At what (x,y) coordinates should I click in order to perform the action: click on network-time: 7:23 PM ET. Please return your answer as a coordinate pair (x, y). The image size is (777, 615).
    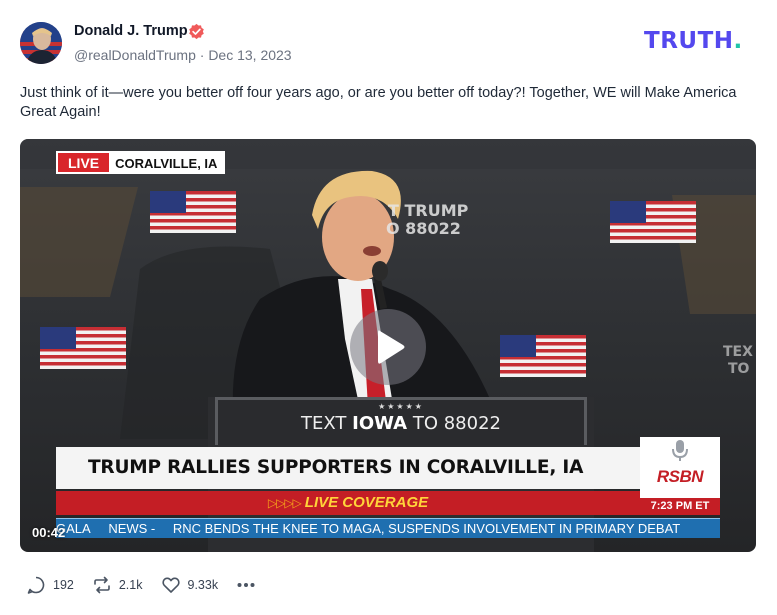
    Looking at the image, I should click on (680, 506).